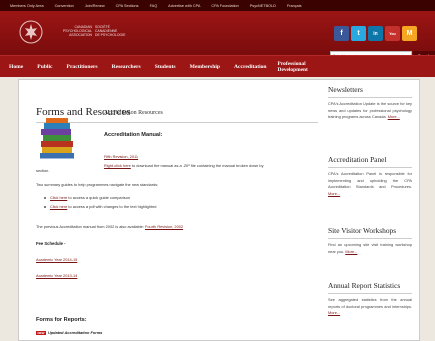  What do you see at coordinates (127, 6) in the screenshot?
I see `top-nav-sections: CPA Sections` at bounding box center [127, 6].